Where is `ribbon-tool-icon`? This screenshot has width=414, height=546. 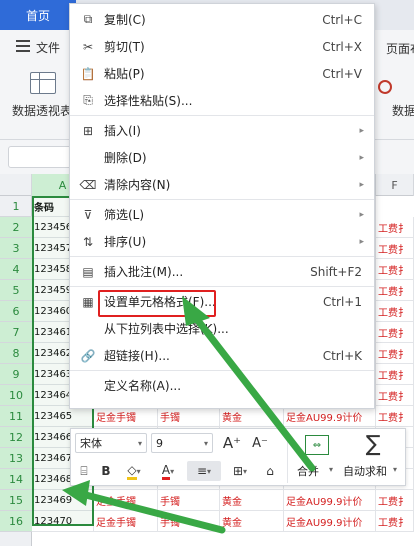 ribbon-tool-icon is located at coordinates (385, 87).